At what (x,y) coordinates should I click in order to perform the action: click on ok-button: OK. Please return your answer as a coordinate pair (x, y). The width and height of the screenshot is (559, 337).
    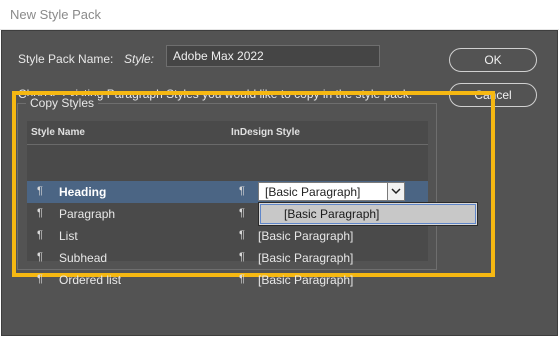
    Looking at the image, I should click on (493, 60).